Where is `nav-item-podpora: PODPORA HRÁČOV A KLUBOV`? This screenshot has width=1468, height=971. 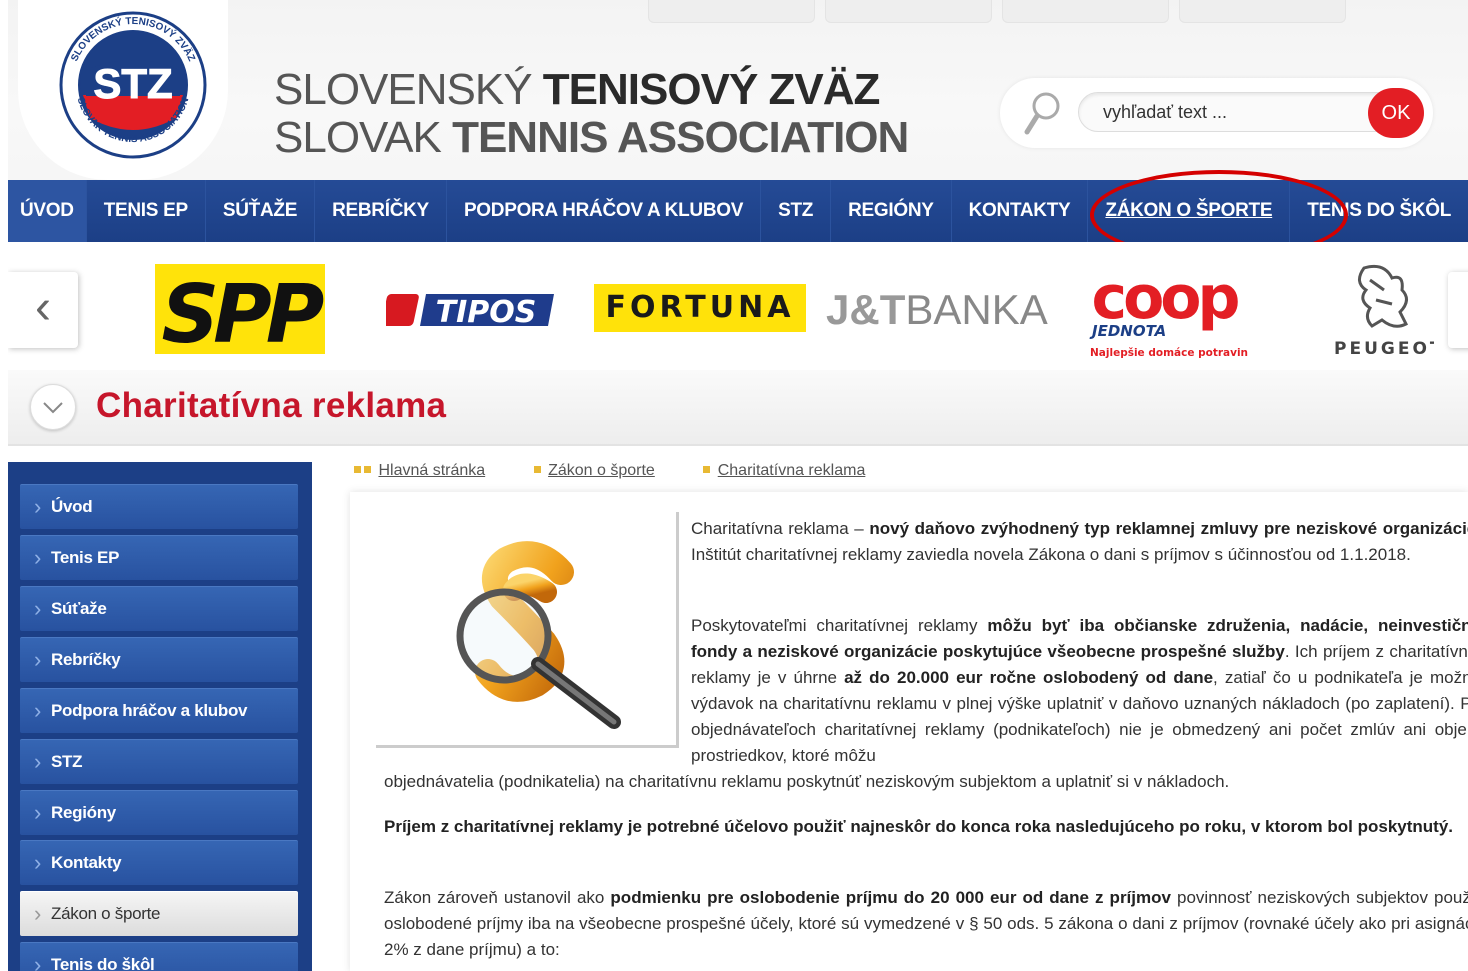 nav-item-podpora: PODPORA HRÁČOV A KLUBOV is located at coordinates (604, 211).